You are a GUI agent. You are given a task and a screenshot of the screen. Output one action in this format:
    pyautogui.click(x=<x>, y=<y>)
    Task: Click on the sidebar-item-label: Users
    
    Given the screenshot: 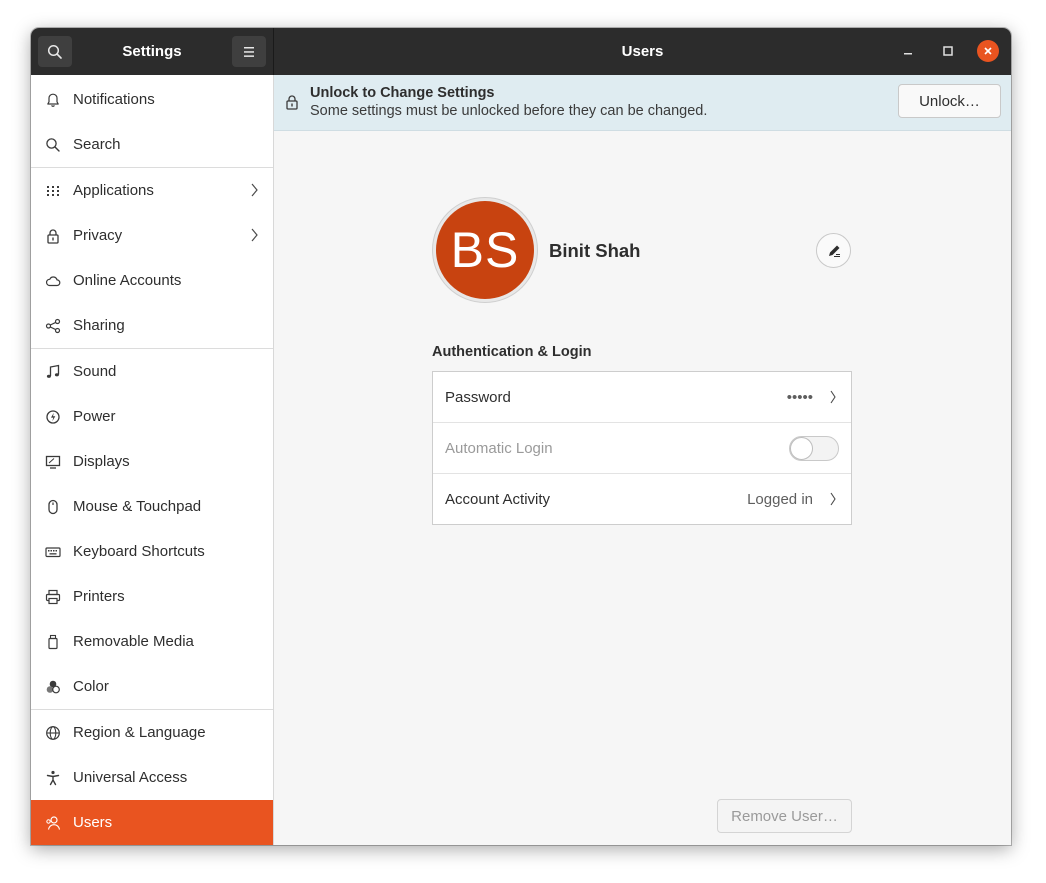 What is the action you would take?
    pyautogui.click(x=93, y=822)
    